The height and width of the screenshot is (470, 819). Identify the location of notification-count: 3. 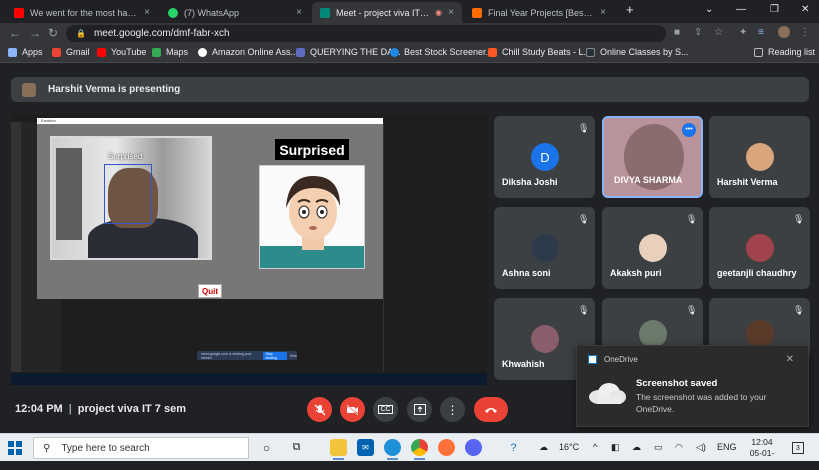
(798, 448).